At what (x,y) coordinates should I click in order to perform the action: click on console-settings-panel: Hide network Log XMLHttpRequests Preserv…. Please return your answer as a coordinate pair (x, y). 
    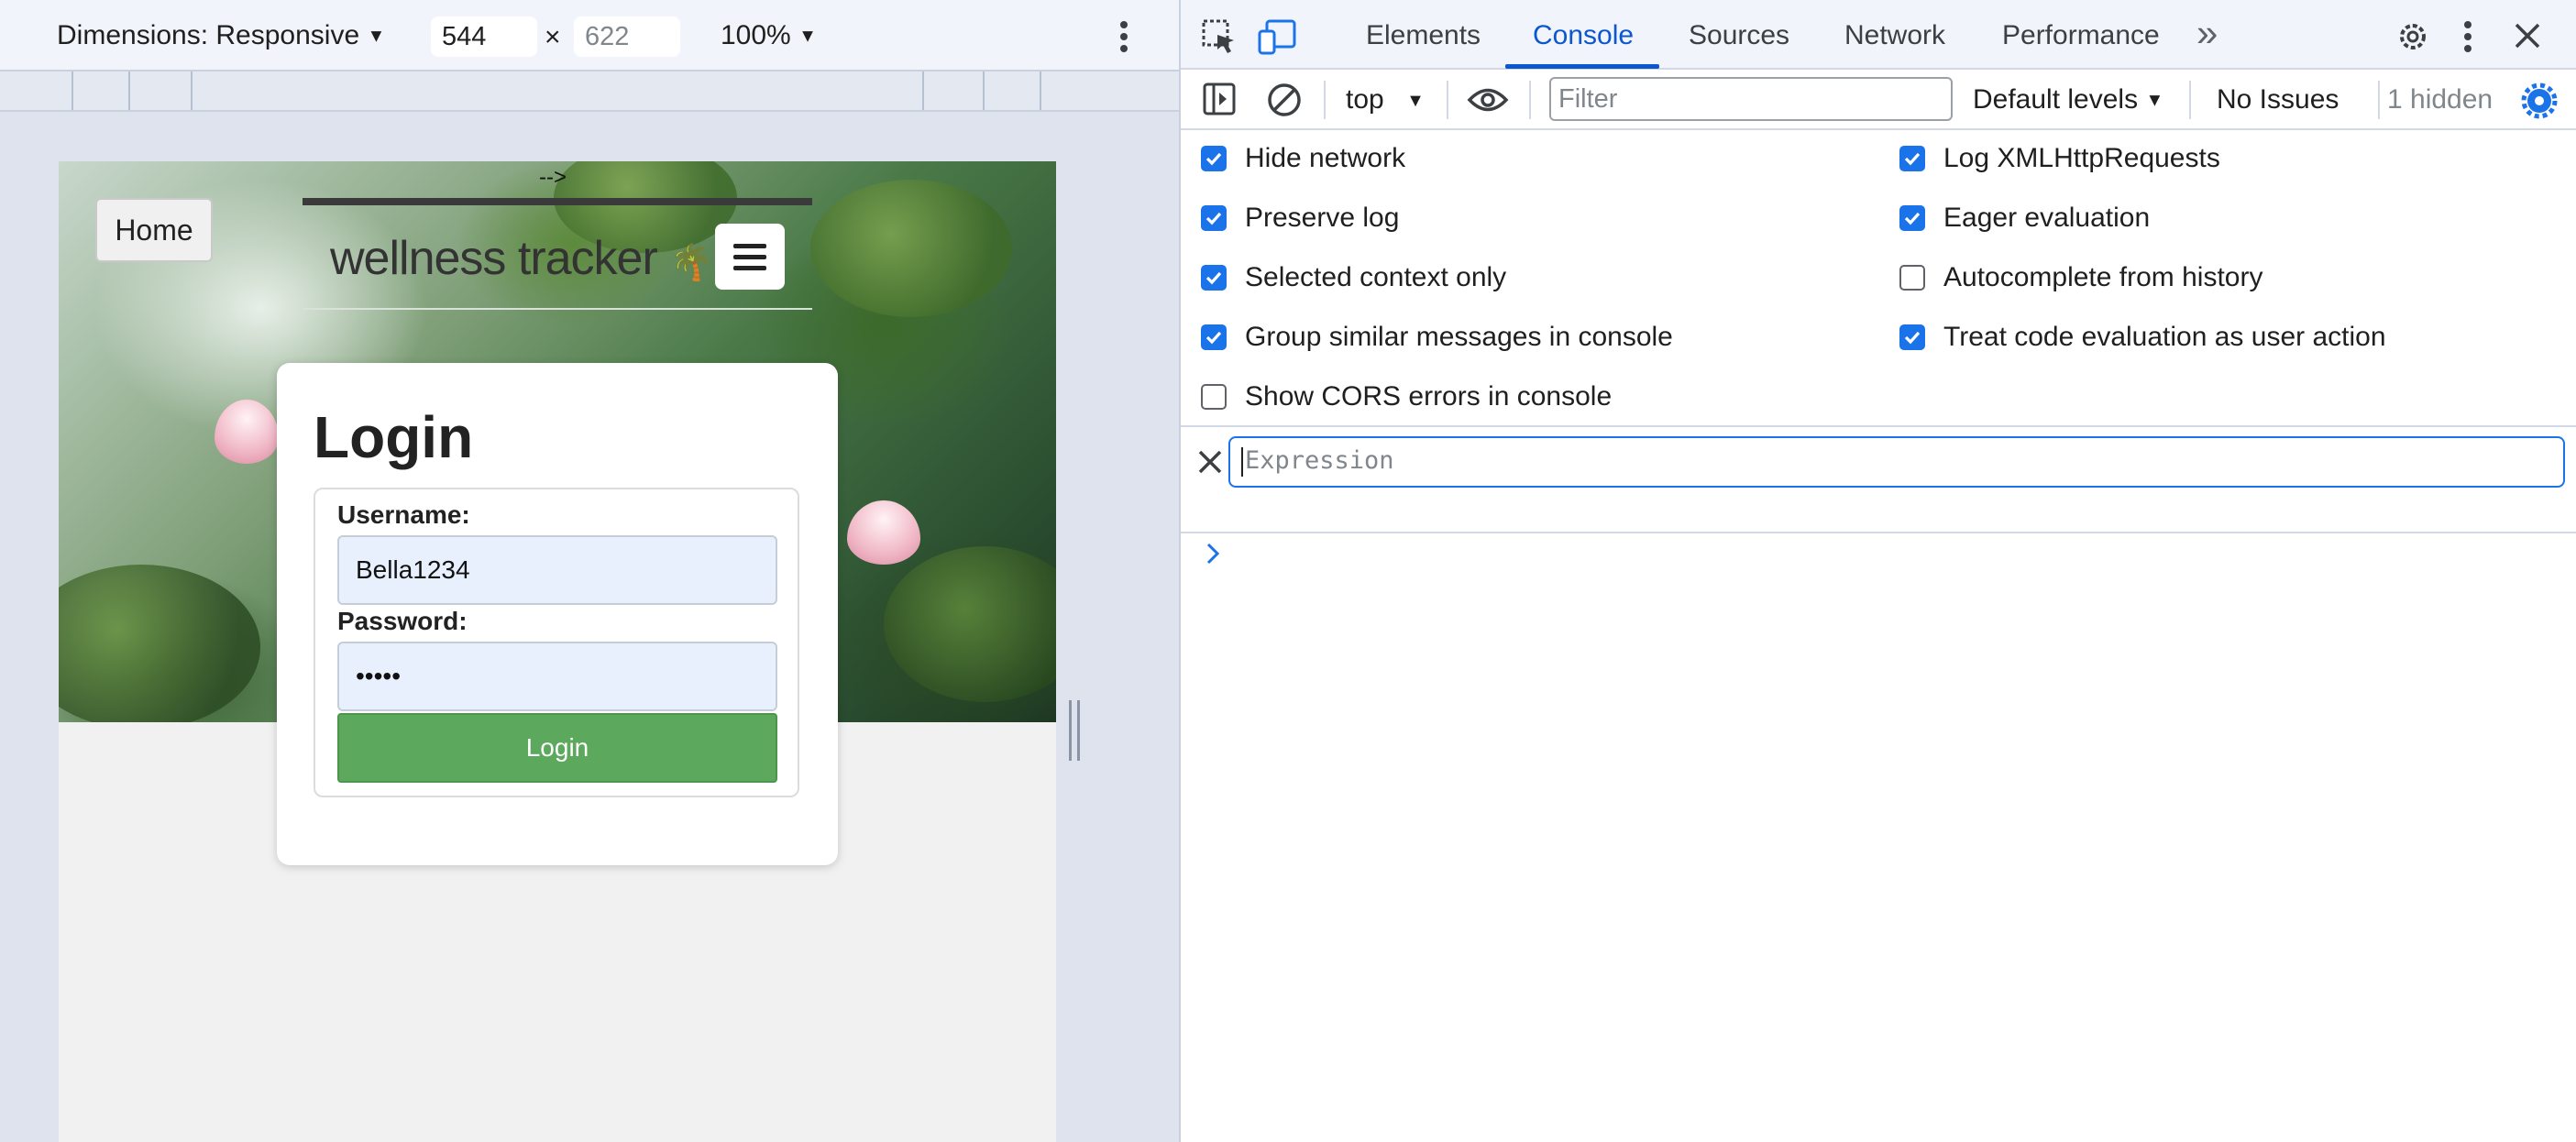
    Looking at the image, I should click on (1878, 278).